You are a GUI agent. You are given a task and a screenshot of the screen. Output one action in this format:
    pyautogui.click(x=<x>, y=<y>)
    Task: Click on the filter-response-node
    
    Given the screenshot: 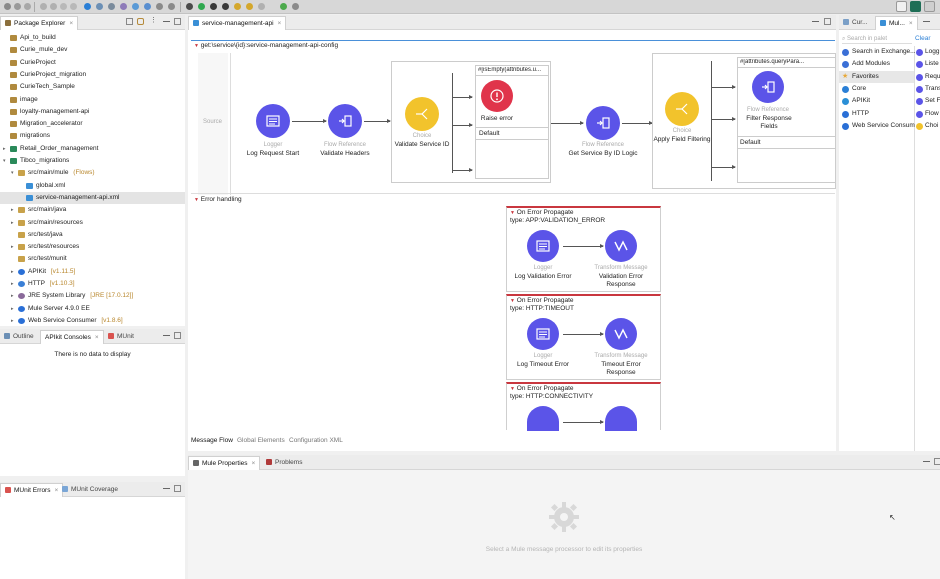 What is the action you would take?
    pyautogui.click(x=768, y=87)
    